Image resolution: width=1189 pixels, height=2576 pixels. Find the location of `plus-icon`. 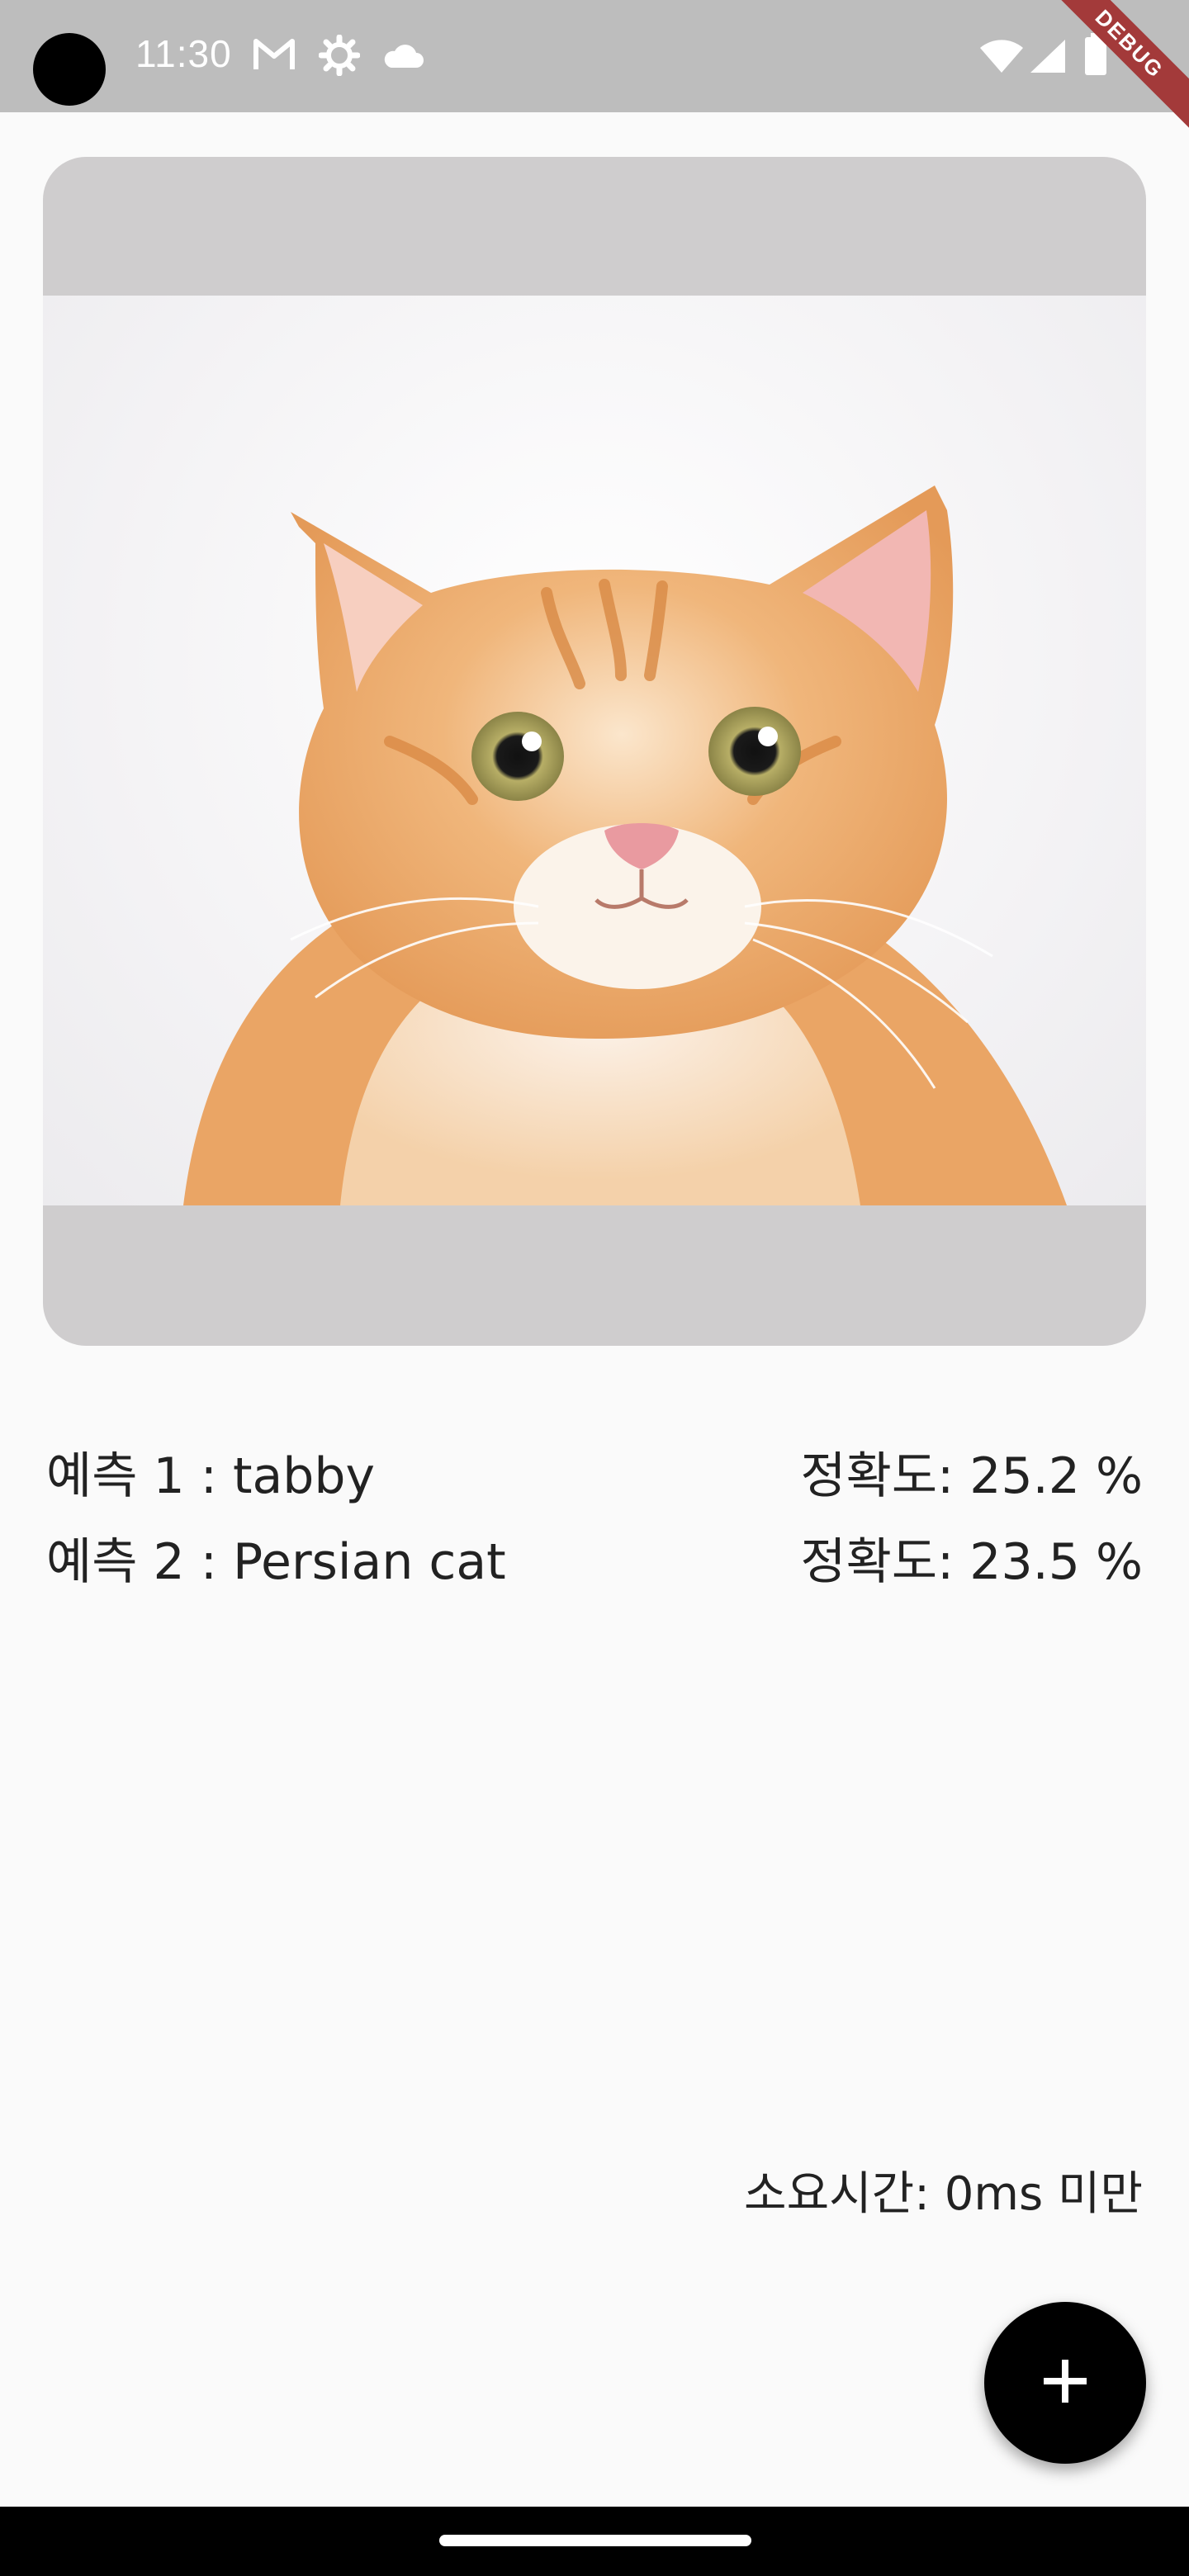

plus-icon is located at coordinates (1065, 2383).